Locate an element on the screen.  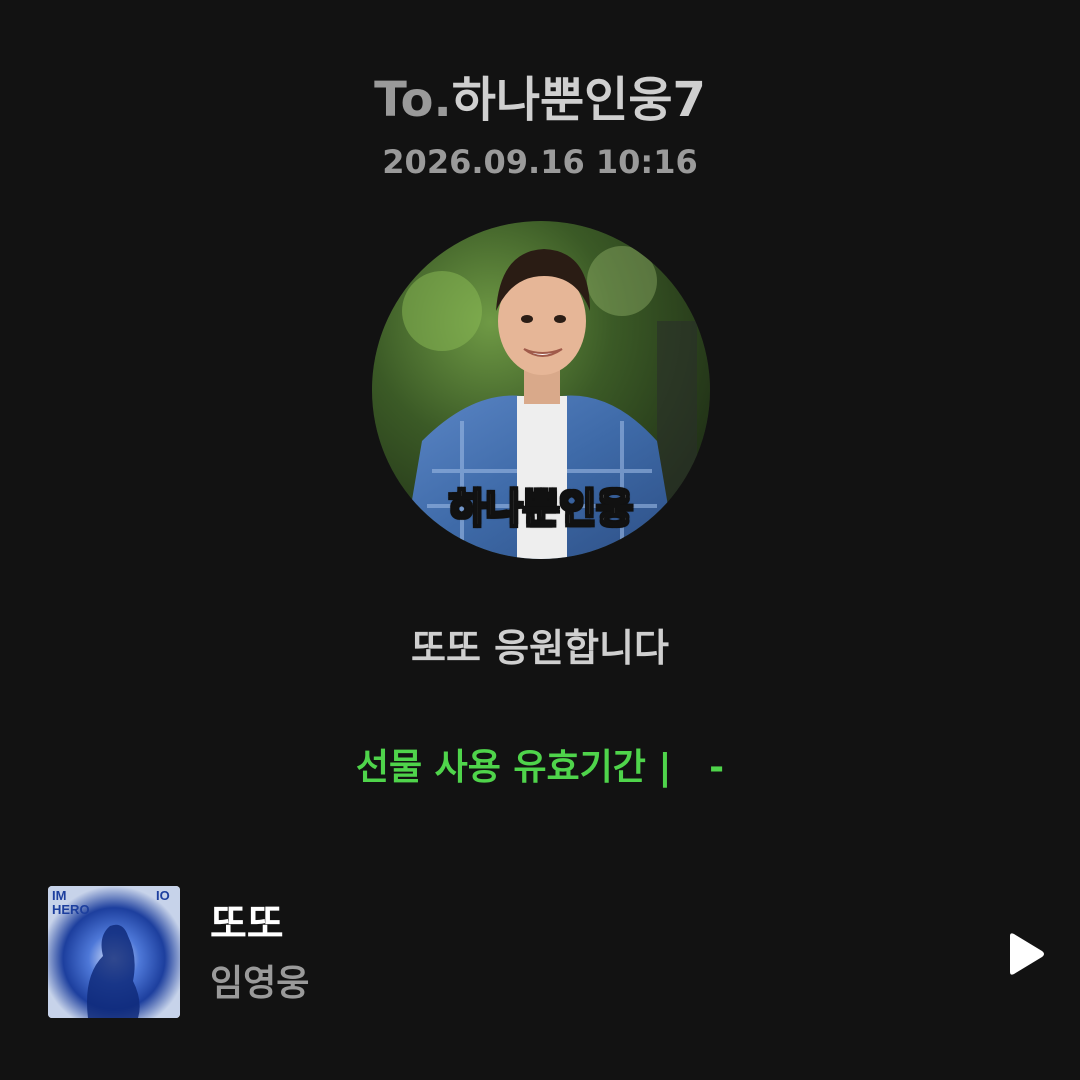
album-art: IM HERO IO is located at coordinates (114, 952).